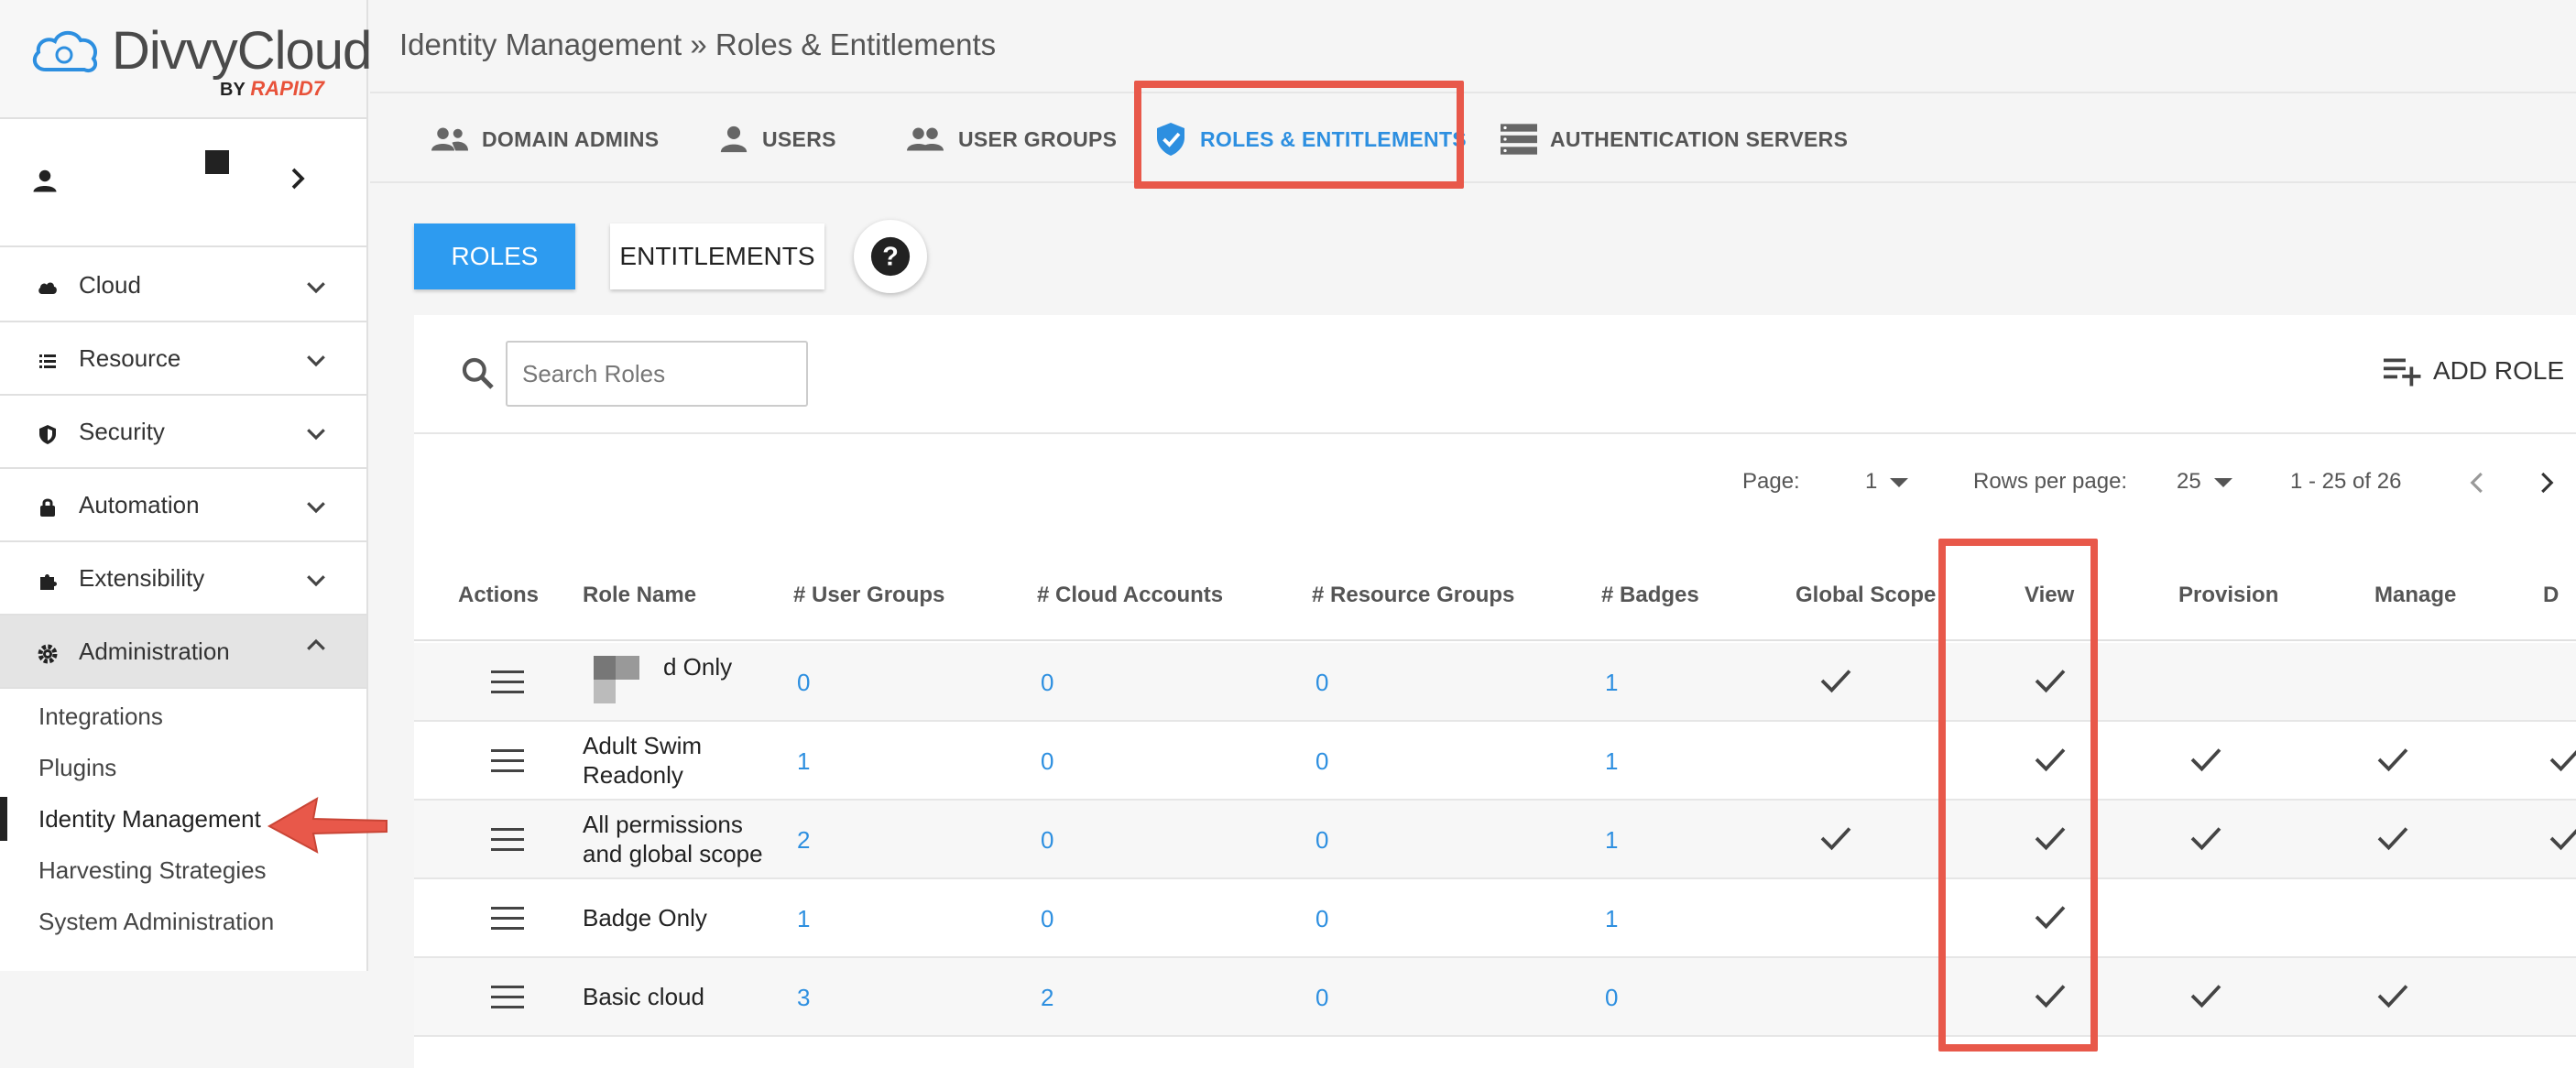 This screenshot has height=1068, width=2576. What do you see at coordinates (673, 839) in the screenshot?
I see `role-name: All permissions and global scope` at bounding box center [673, 839].